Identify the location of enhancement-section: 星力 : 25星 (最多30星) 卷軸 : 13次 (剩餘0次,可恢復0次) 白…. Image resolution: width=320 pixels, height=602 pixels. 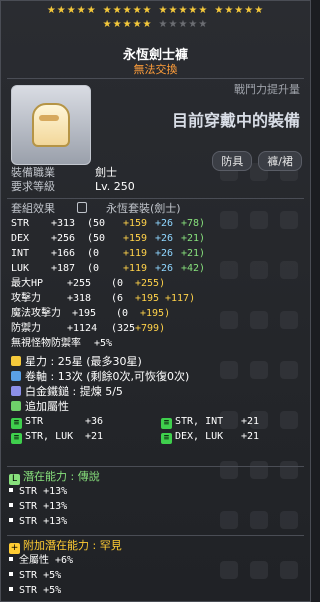
(156, 384).